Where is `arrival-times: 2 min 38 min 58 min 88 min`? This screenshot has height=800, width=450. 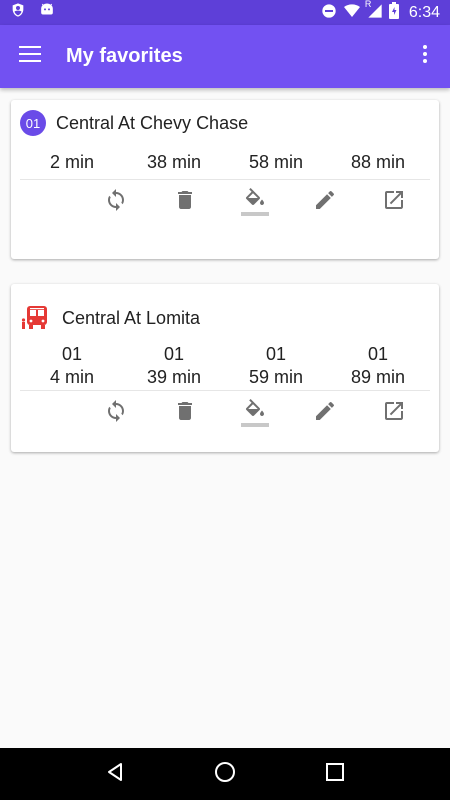
arrival-times: 2 min 38 min 58 min 88 min is located at coordinates (225, 162).